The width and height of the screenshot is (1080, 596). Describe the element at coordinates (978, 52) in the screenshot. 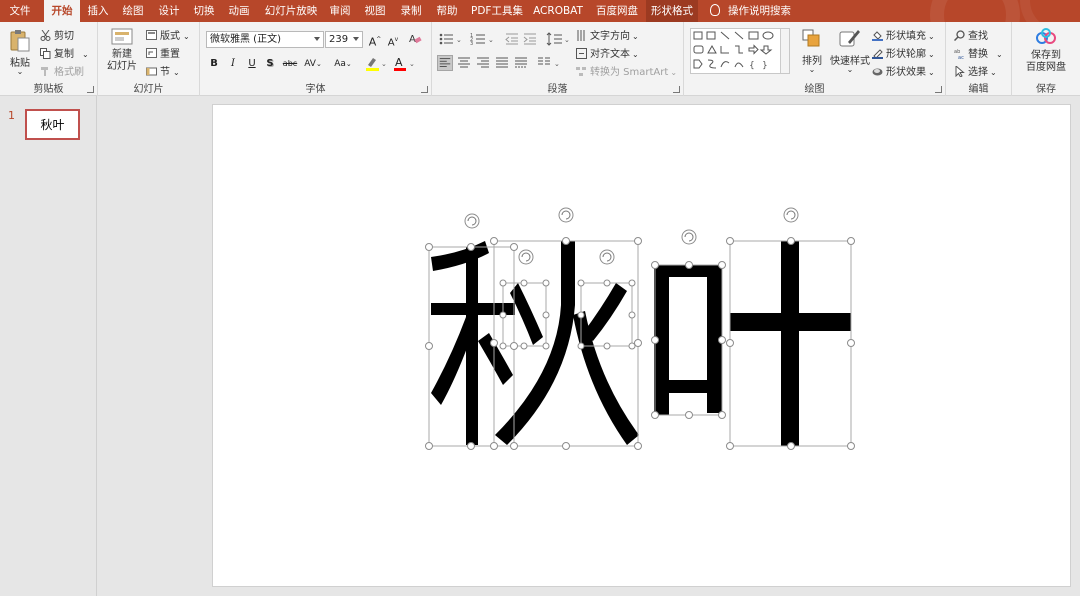

I see `replace-button: ab ac 替换 ⌄` at that location.